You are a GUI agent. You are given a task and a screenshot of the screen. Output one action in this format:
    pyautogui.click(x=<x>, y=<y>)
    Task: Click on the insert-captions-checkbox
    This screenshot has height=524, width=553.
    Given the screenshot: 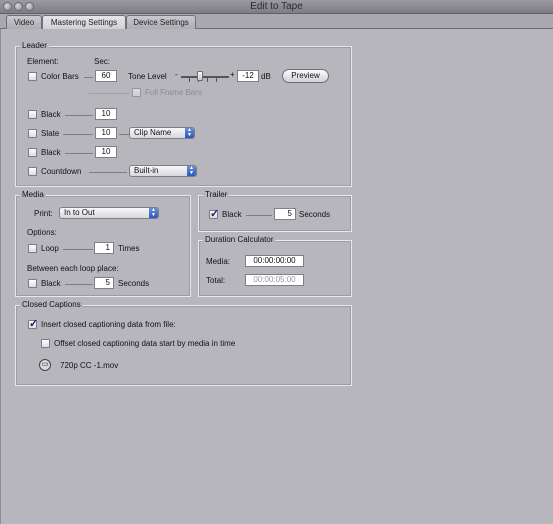 What is the action you would take?
    pyautogui.click(x=33, y=323)
    